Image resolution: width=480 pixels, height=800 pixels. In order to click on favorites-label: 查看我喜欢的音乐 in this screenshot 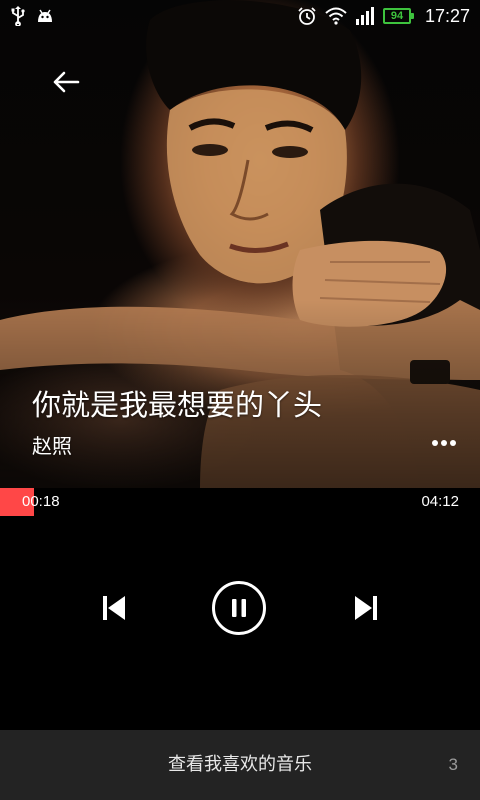, I will do `click(240, 764)`.